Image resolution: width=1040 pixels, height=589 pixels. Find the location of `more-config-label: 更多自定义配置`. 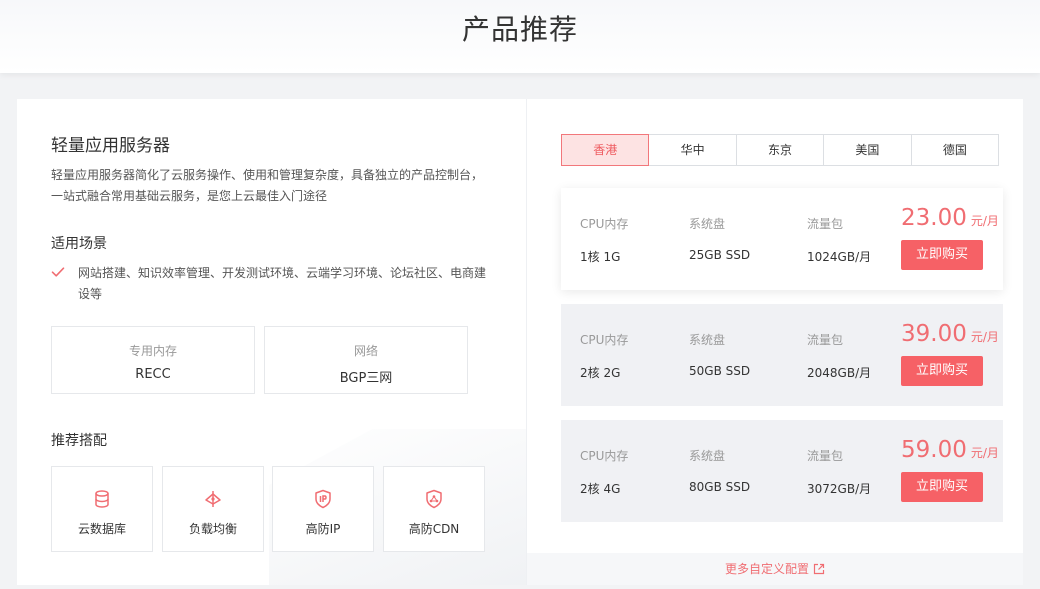

more-config-label: 更多自定义配置 is located at coordinates (766, 569).